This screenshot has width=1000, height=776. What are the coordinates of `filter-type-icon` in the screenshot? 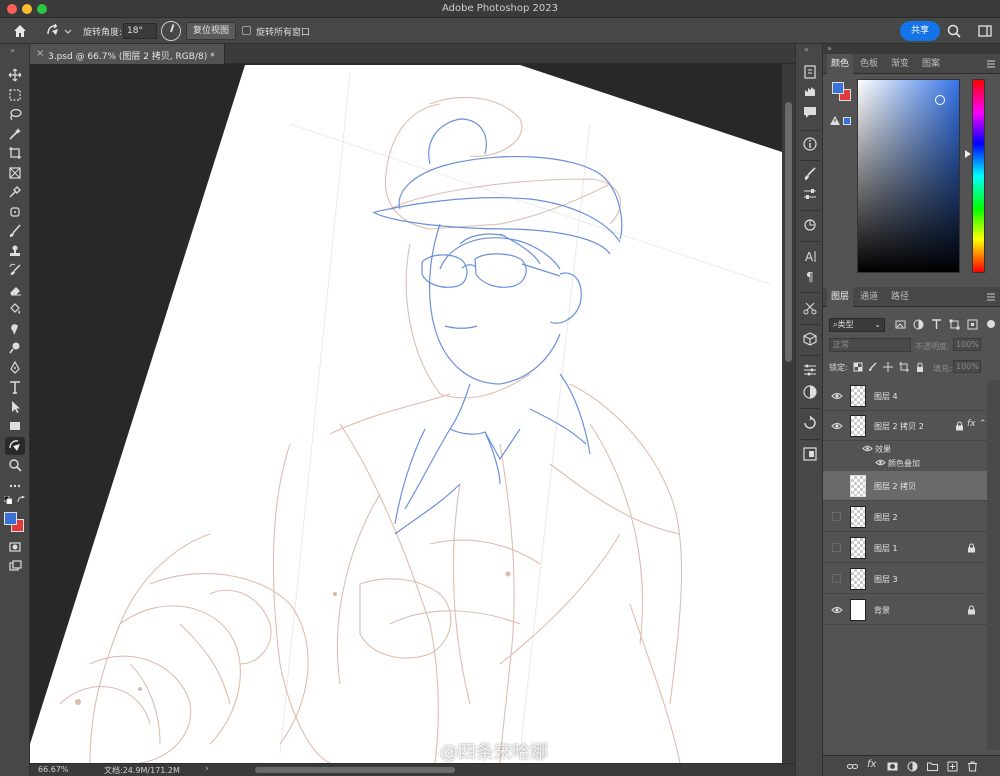 It's located at (936, 324).